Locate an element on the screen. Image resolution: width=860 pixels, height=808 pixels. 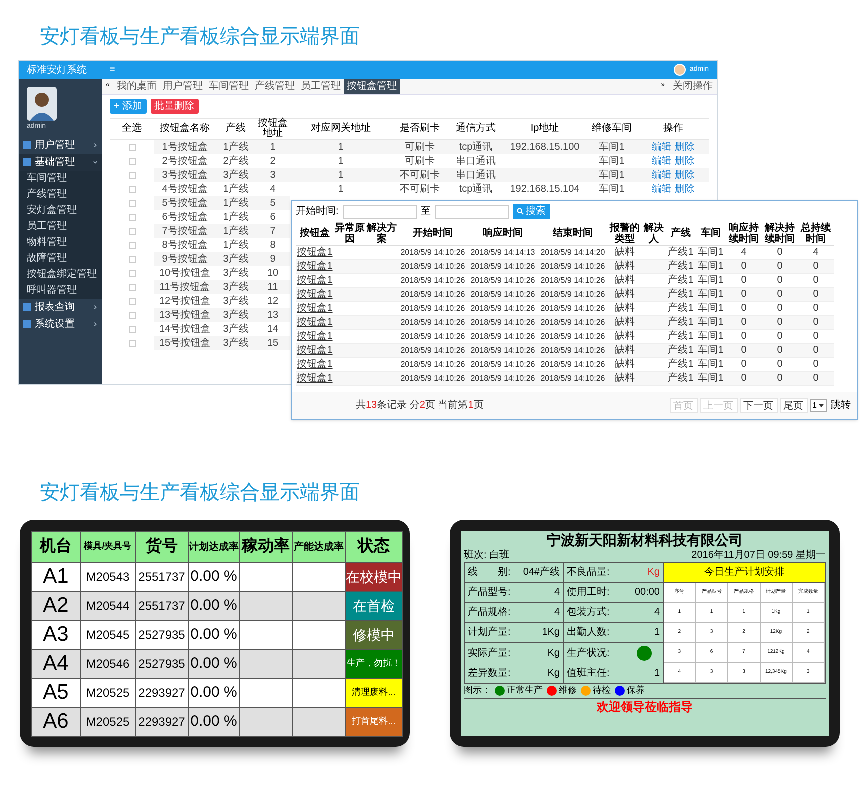
machine-cell-text: A5 is located at coordinates (56, 693).